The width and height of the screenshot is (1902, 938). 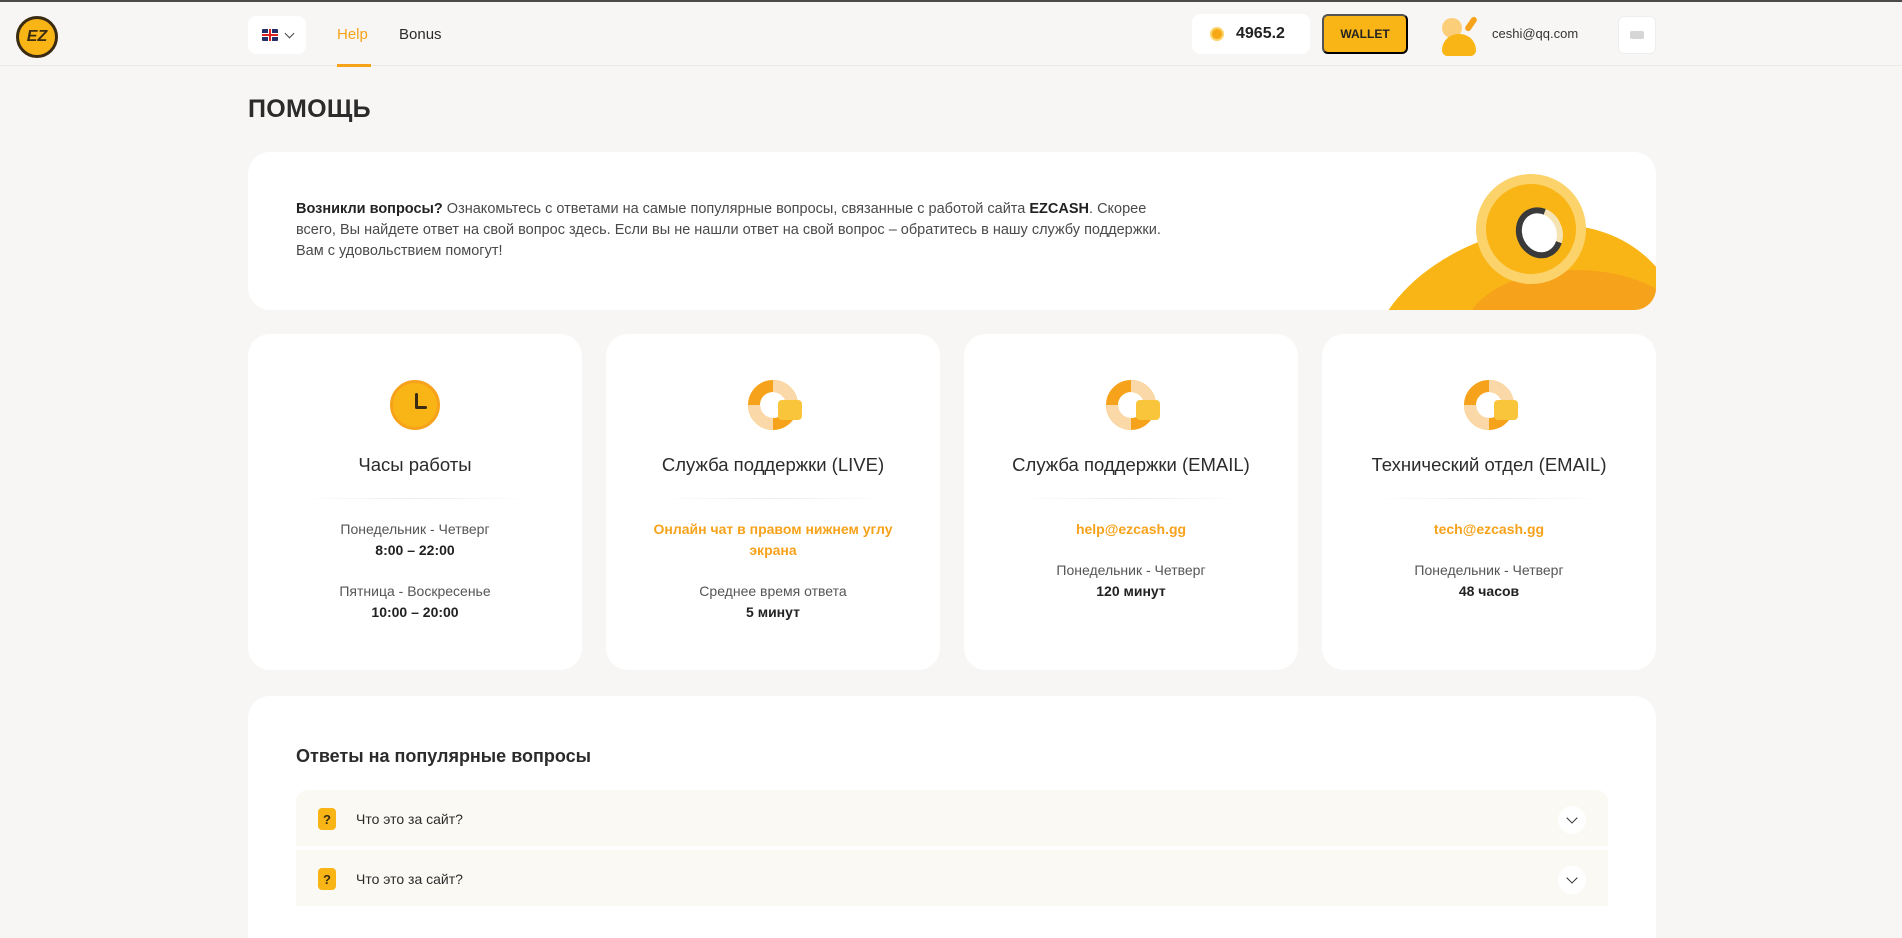 I want to click on logout-button, so click(x=1637, y=35).